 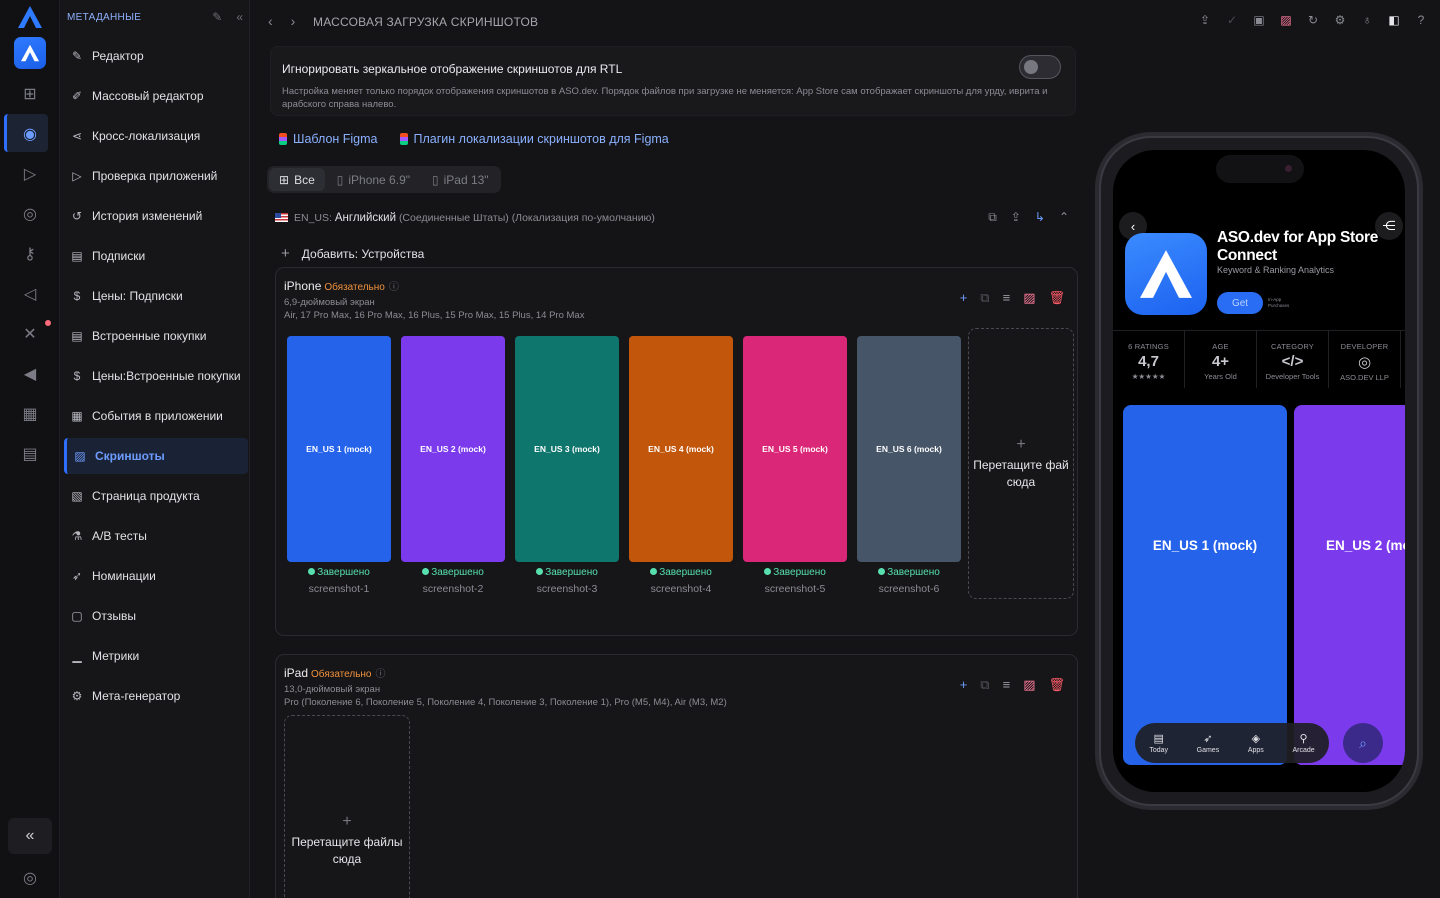 I want to click on search-button: ⌕, so click(x=1363, y=743).